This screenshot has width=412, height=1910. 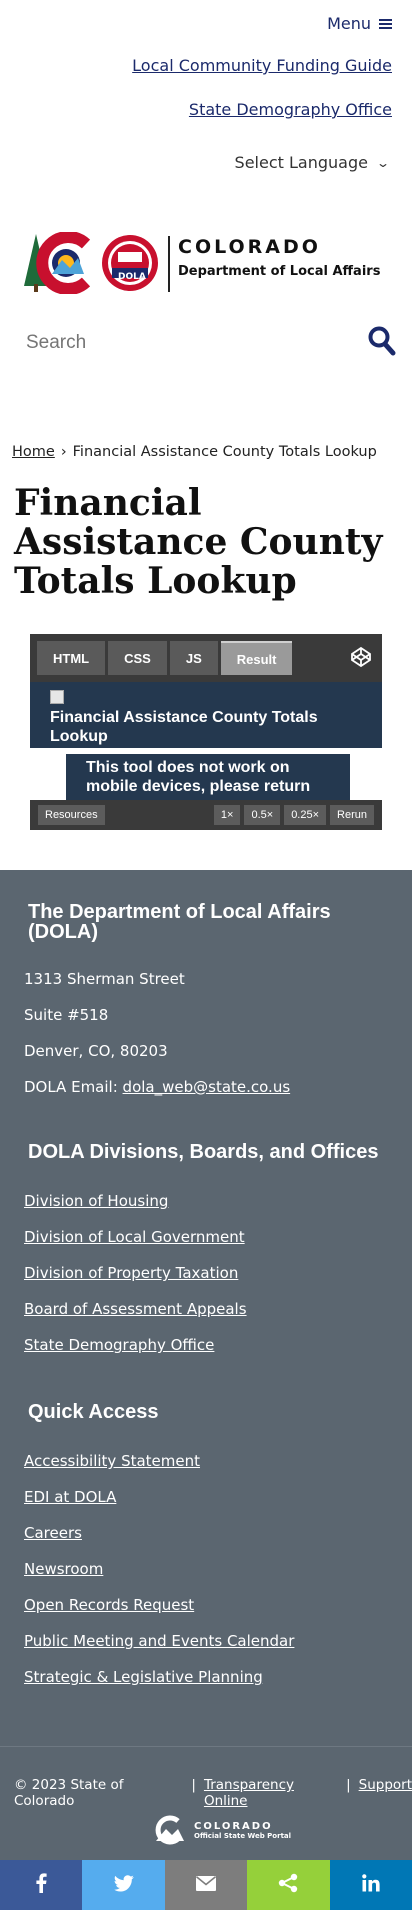 I want to click on twitter-share-button, so click(x=123, y=1885).